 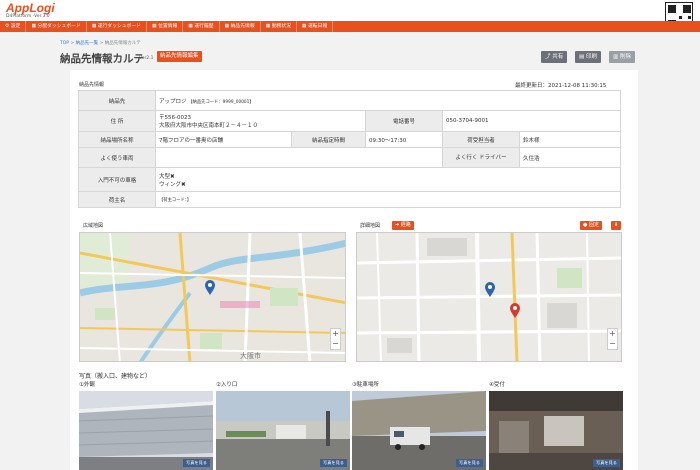 What do you see at coordinates (403, 225) in the screenshot?
I see `route-button: ➜ 経路` at bounding box center [403, 225].